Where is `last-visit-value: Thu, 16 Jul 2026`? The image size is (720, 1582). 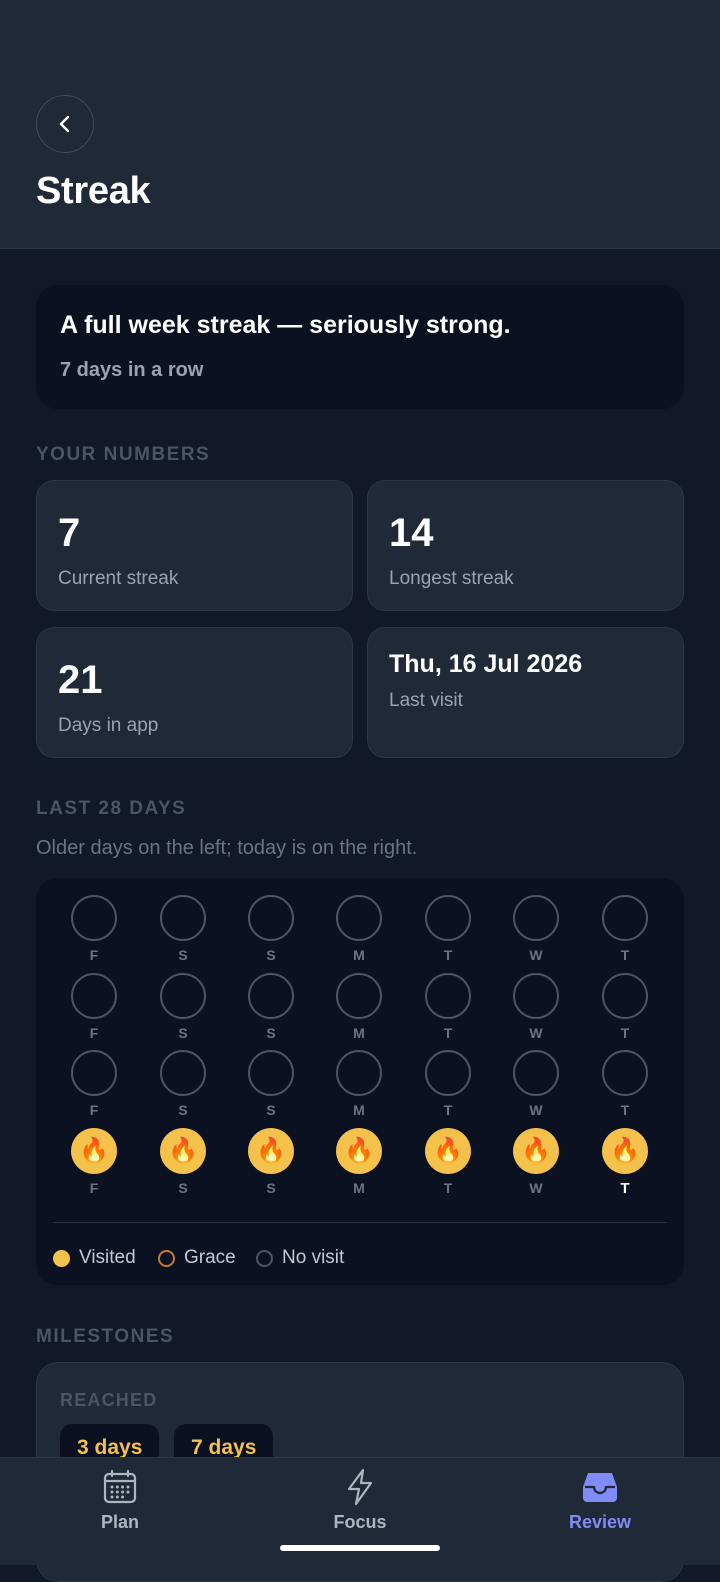
last-visit-value: Thu, 16 Jul 2026 is located at coordinates (486, 664).